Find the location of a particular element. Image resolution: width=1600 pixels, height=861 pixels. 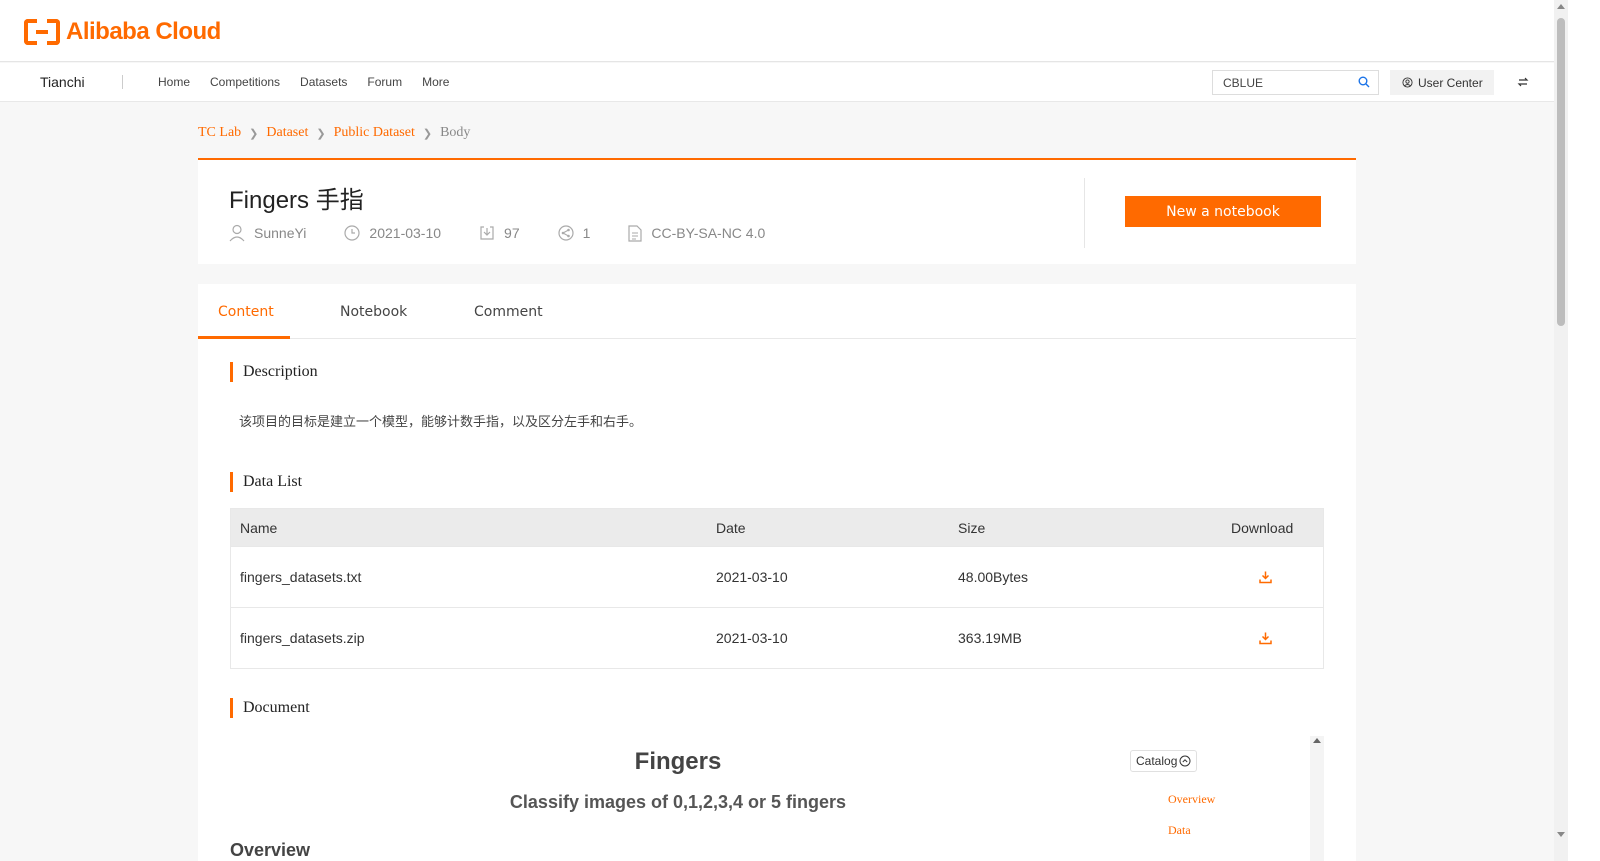

catalog-item-overview: Overview is located at coordinates (1191, 799).